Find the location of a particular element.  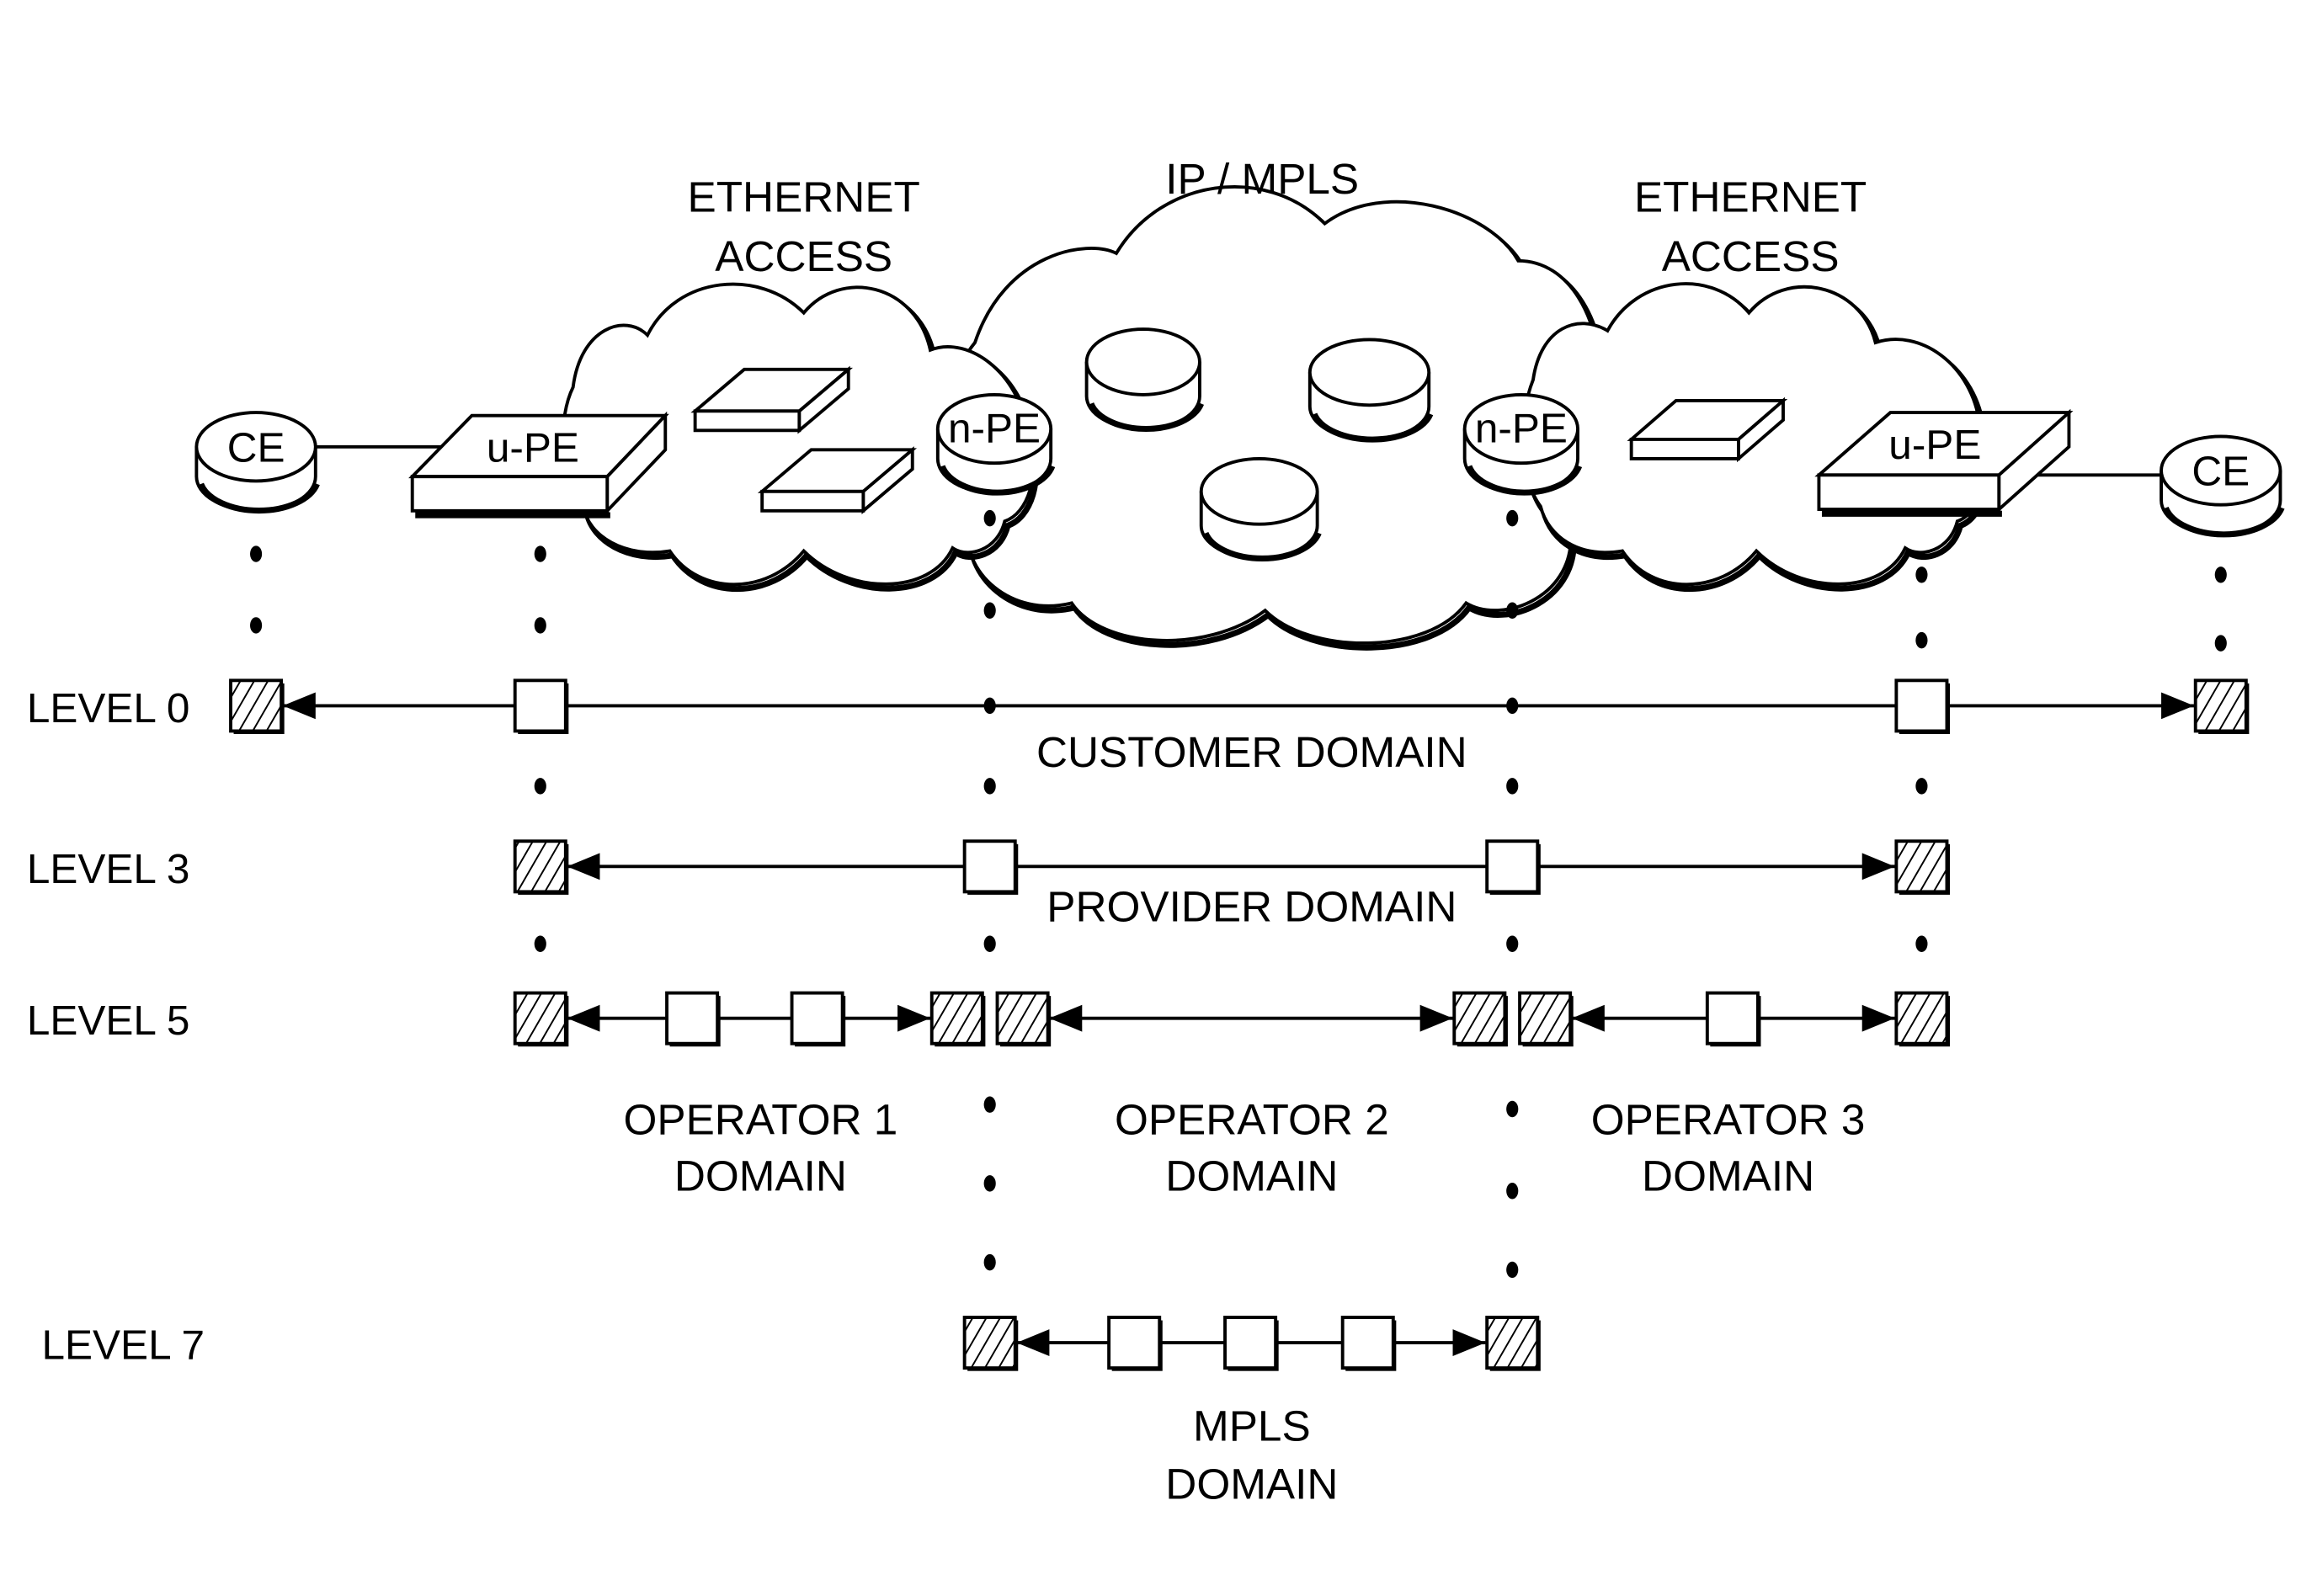

operator-1-domain-label-line2: DOMAIN is located at coordinates (760, 1176).